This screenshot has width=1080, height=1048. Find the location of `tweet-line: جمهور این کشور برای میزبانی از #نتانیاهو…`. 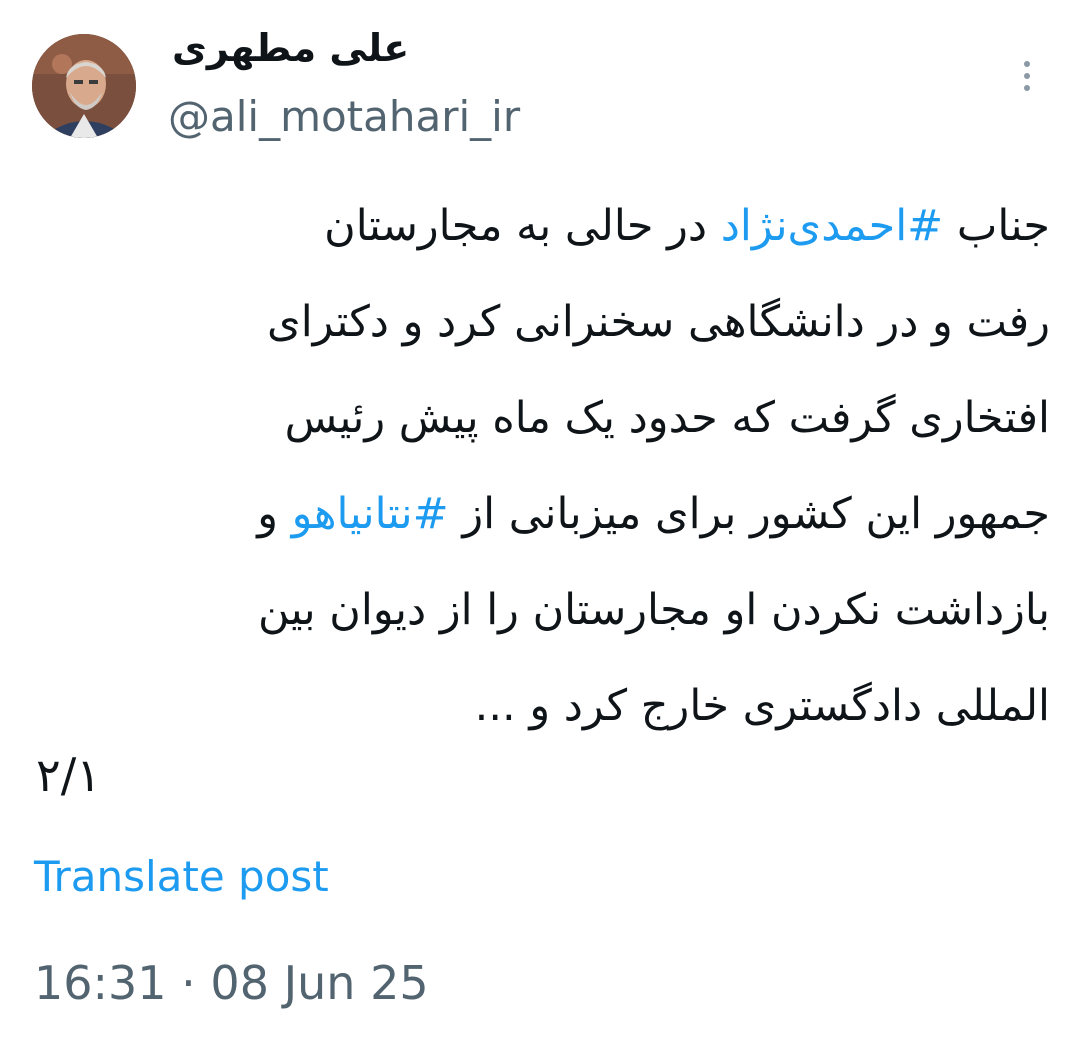

tweet-line: جمهور این کشور برای میزبانی از #نتانیاهو… is located at coordinates (653, 514).